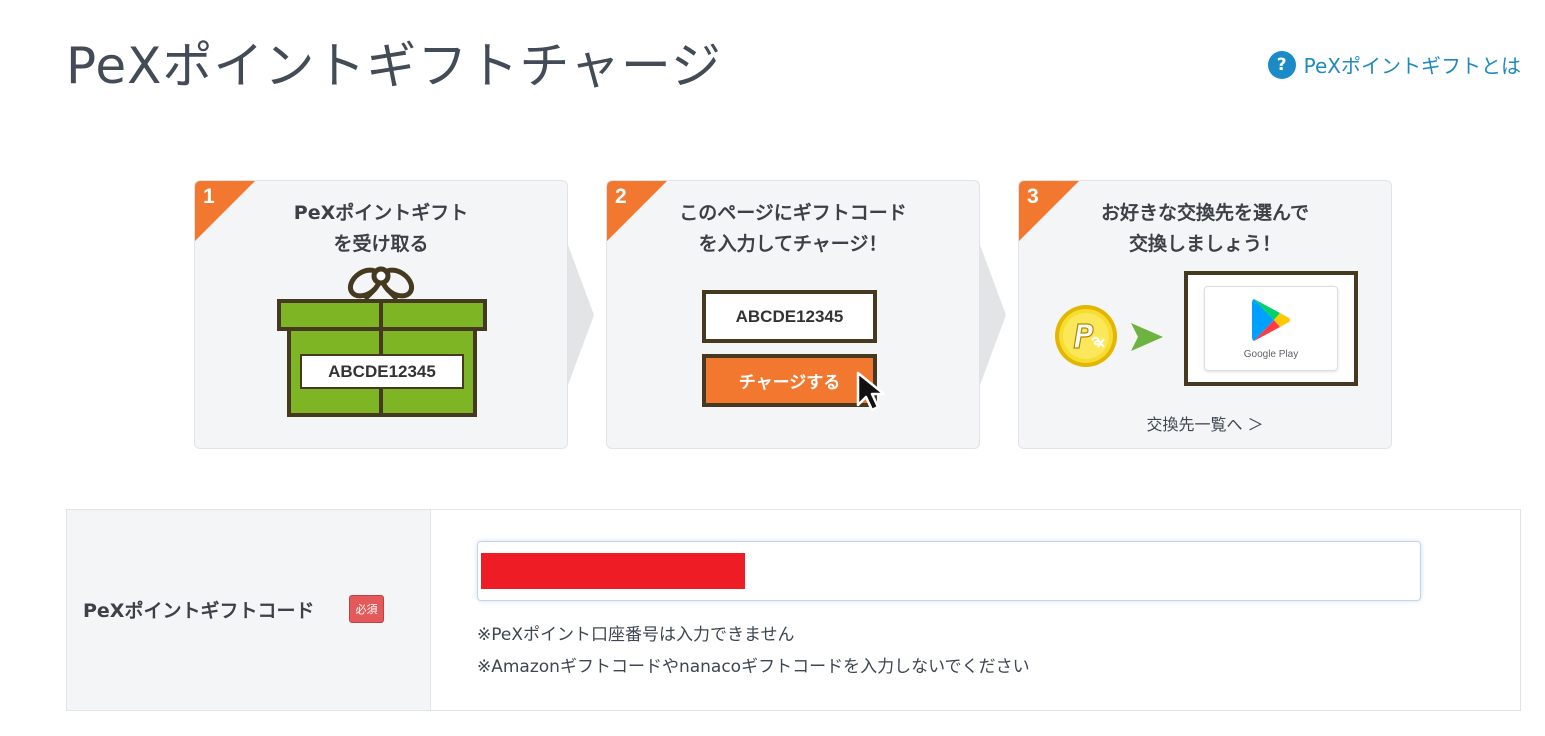 Image resolution: width=1545 pixels, height=736 pixels. Describe the element at coordinates (789, 380) in the screenshot. I see `demo-charge-button: チャージする` at that location.